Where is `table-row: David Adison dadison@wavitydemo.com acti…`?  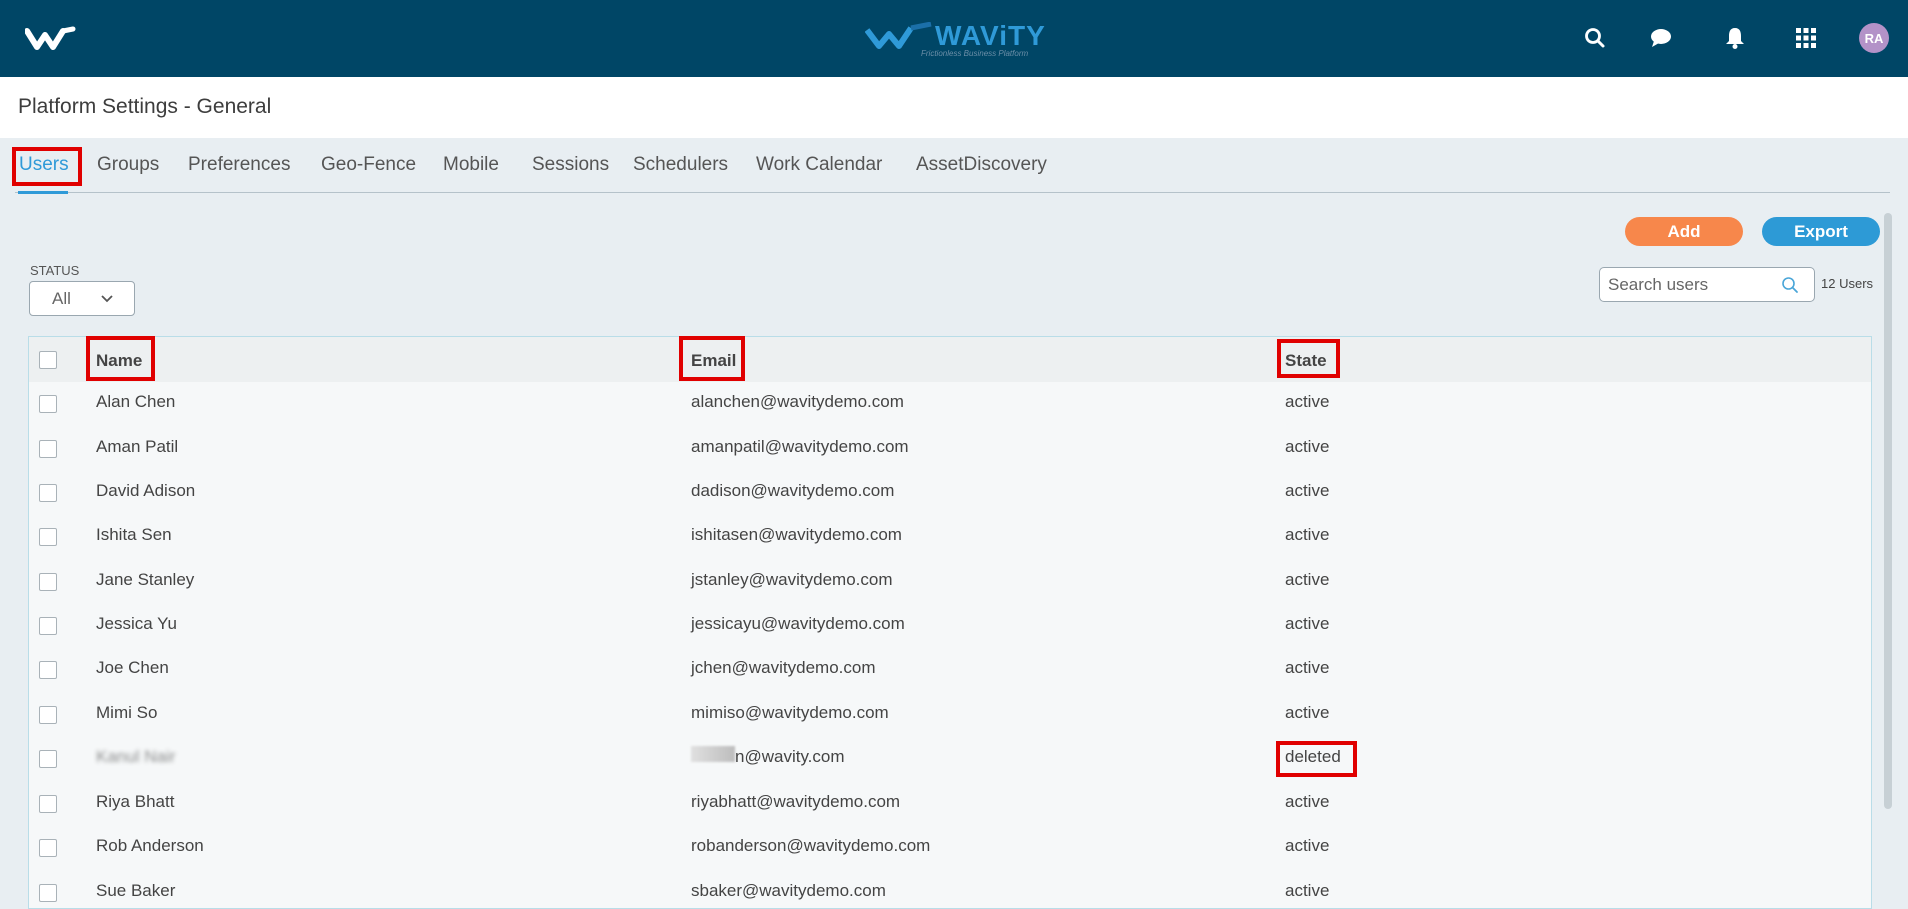
table-row: David Adison dadison@wavitydemo.com acti… is located at coordinates (950, 492).